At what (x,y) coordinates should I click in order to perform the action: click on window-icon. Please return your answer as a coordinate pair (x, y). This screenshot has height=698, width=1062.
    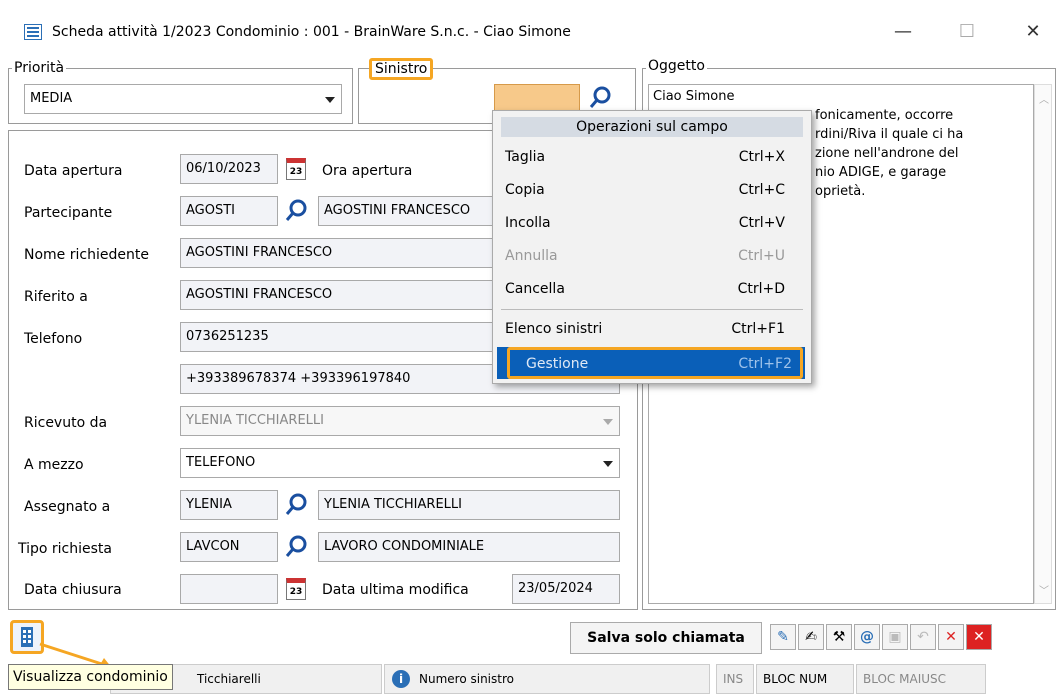
    Looking at the image, I should click on (33, 32).